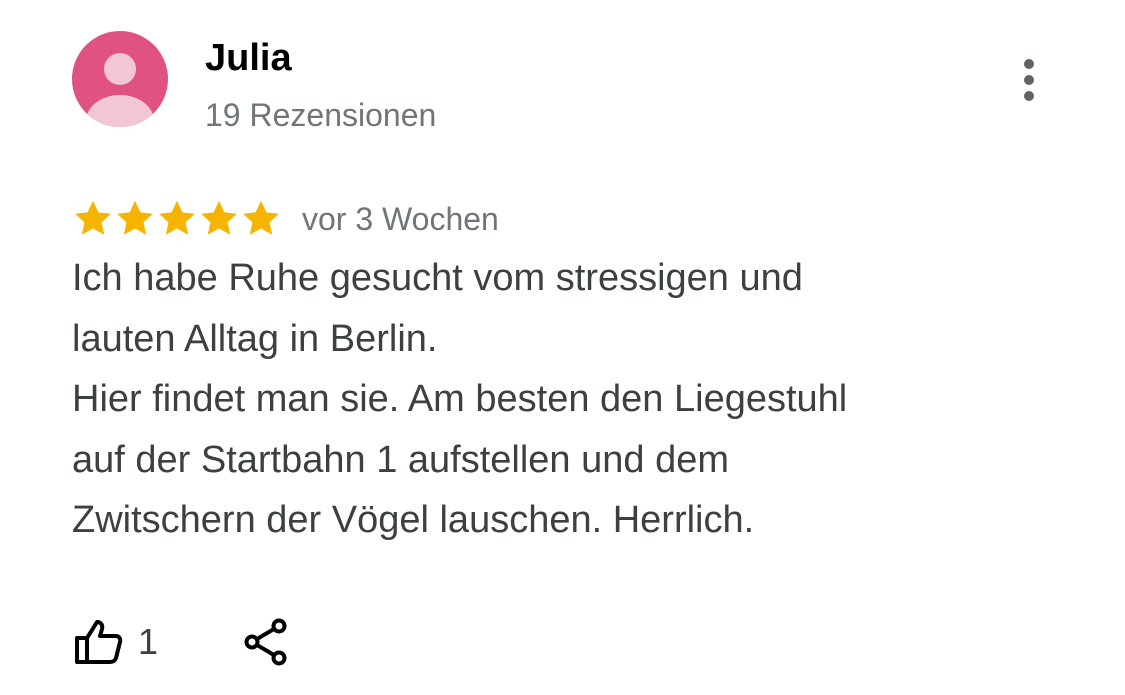 Image resolution: width=1125 pixels, height=695 pixels. Describe the element at coordinates (437, 278) in the screenshot. I see `review-text-line: Ich habe Ruhe gesucht vom stressigen und` at that location.